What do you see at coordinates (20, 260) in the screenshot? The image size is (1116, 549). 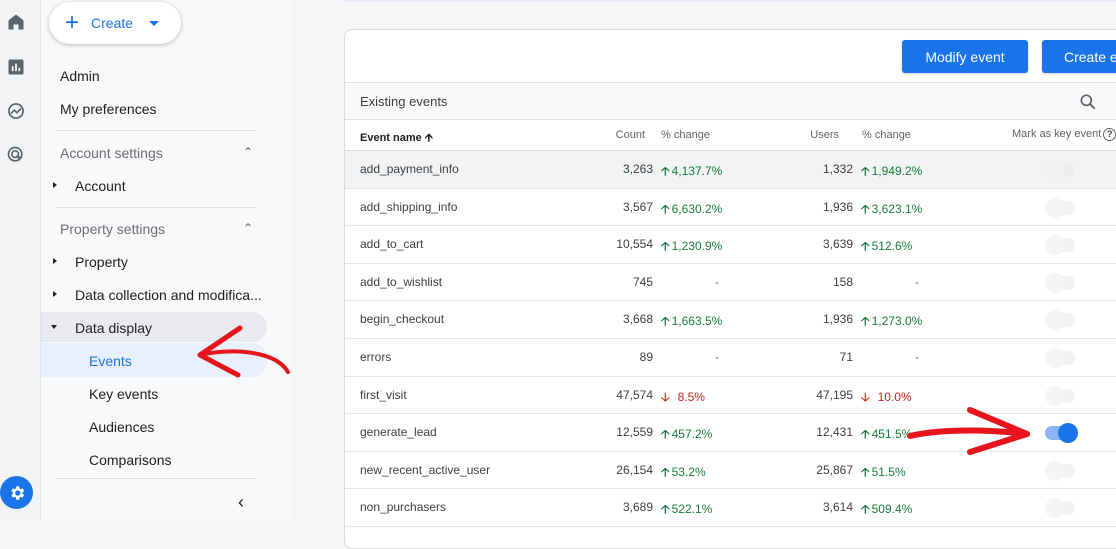 I see `left-rail` at bounding box center [20, 260].